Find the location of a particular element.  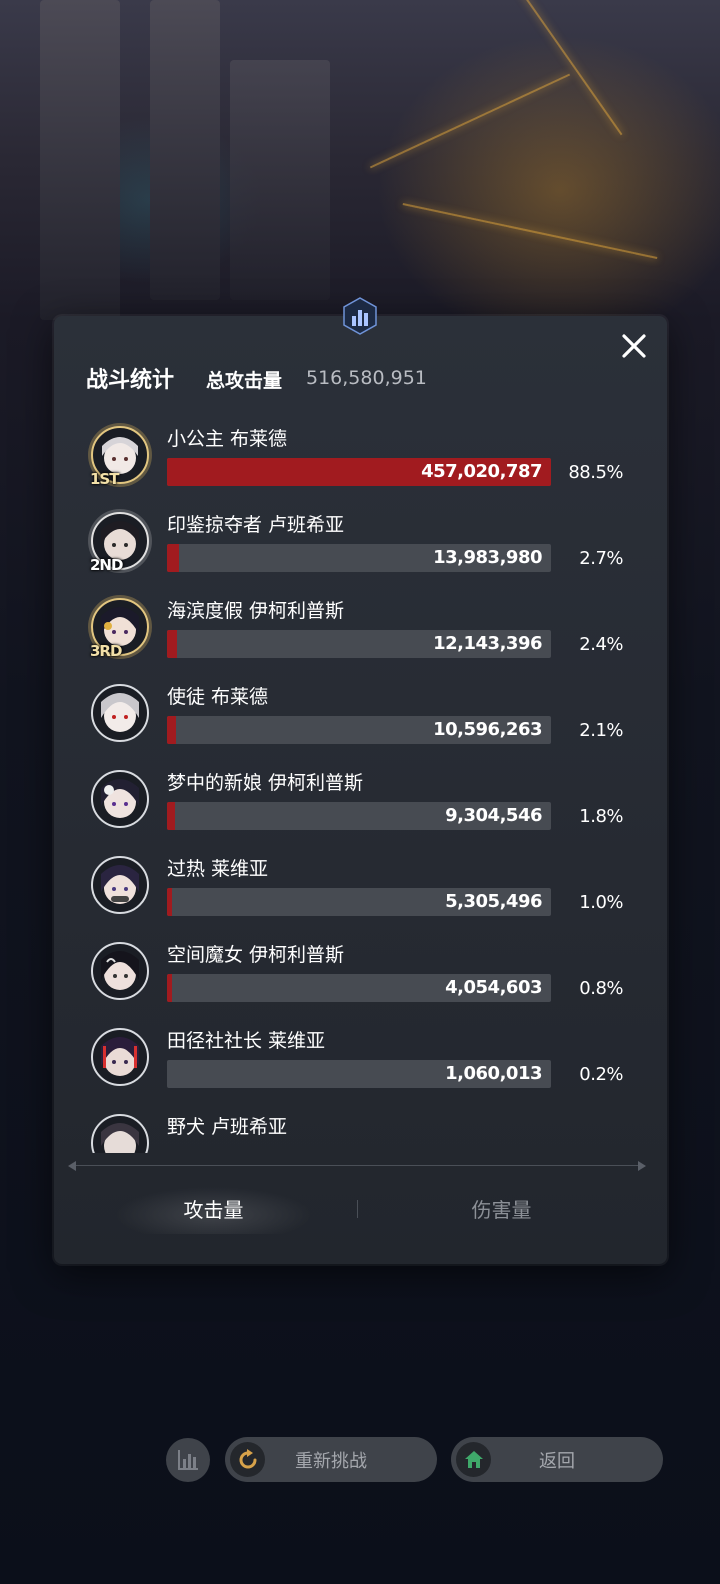

tab-attack: 攻击量 is located at coordinates (213, 1210).